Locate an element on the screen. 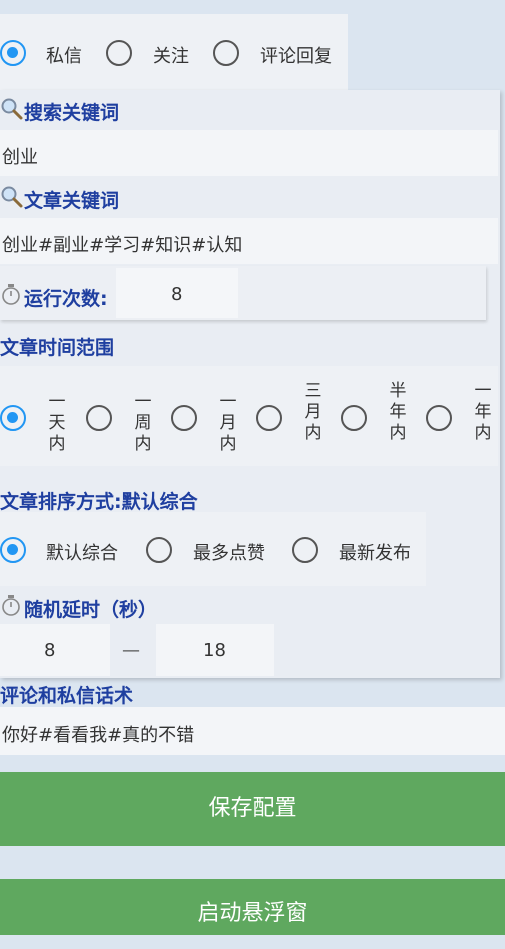 The height and width of the screenshot is (949, 505). radio-half-year is located at coordinates (354, 418).